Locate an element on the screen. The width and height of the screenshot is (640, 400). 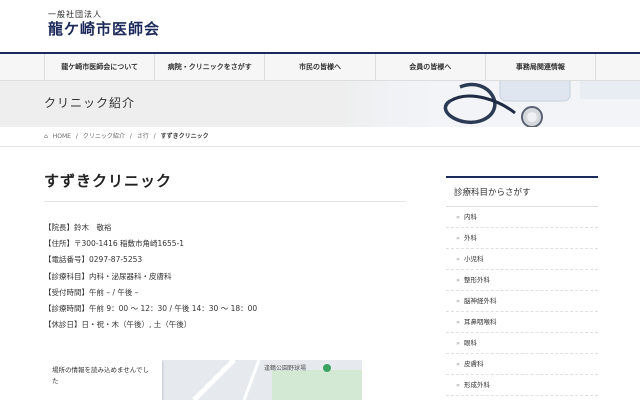
map-place-label: 逢鶴公園野球場 is located at coordinates (285, 368).